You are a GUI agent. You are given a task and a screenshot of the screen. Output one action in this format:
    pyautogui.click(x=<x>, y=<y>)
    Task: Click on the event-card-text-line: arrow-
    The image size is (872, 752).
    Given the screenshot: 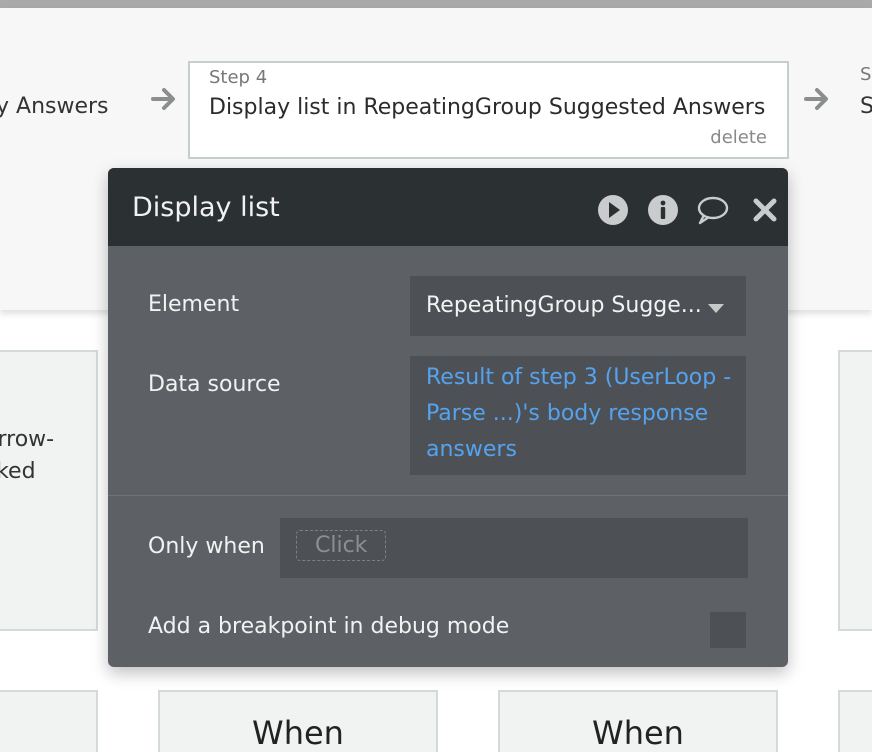 What is the action you would take?
    pyautogui.click(x=27, y=439)
    